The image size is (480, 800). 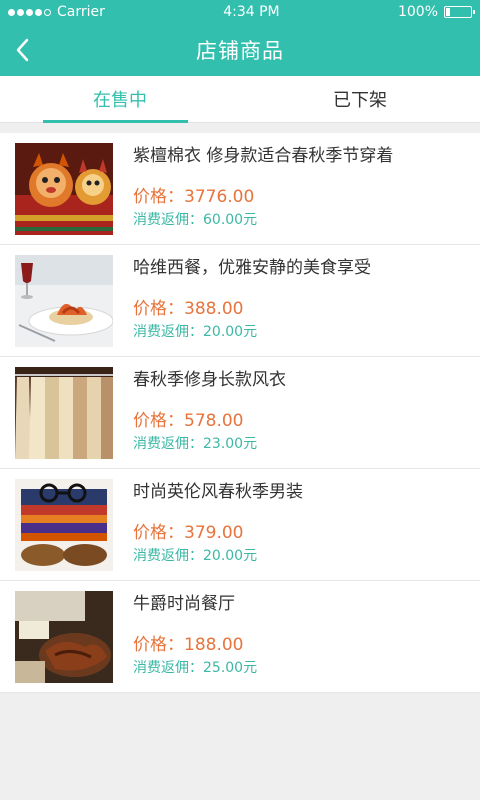 I want to click on tab-off-shelf: 已下架, so click(x=360, y=99).